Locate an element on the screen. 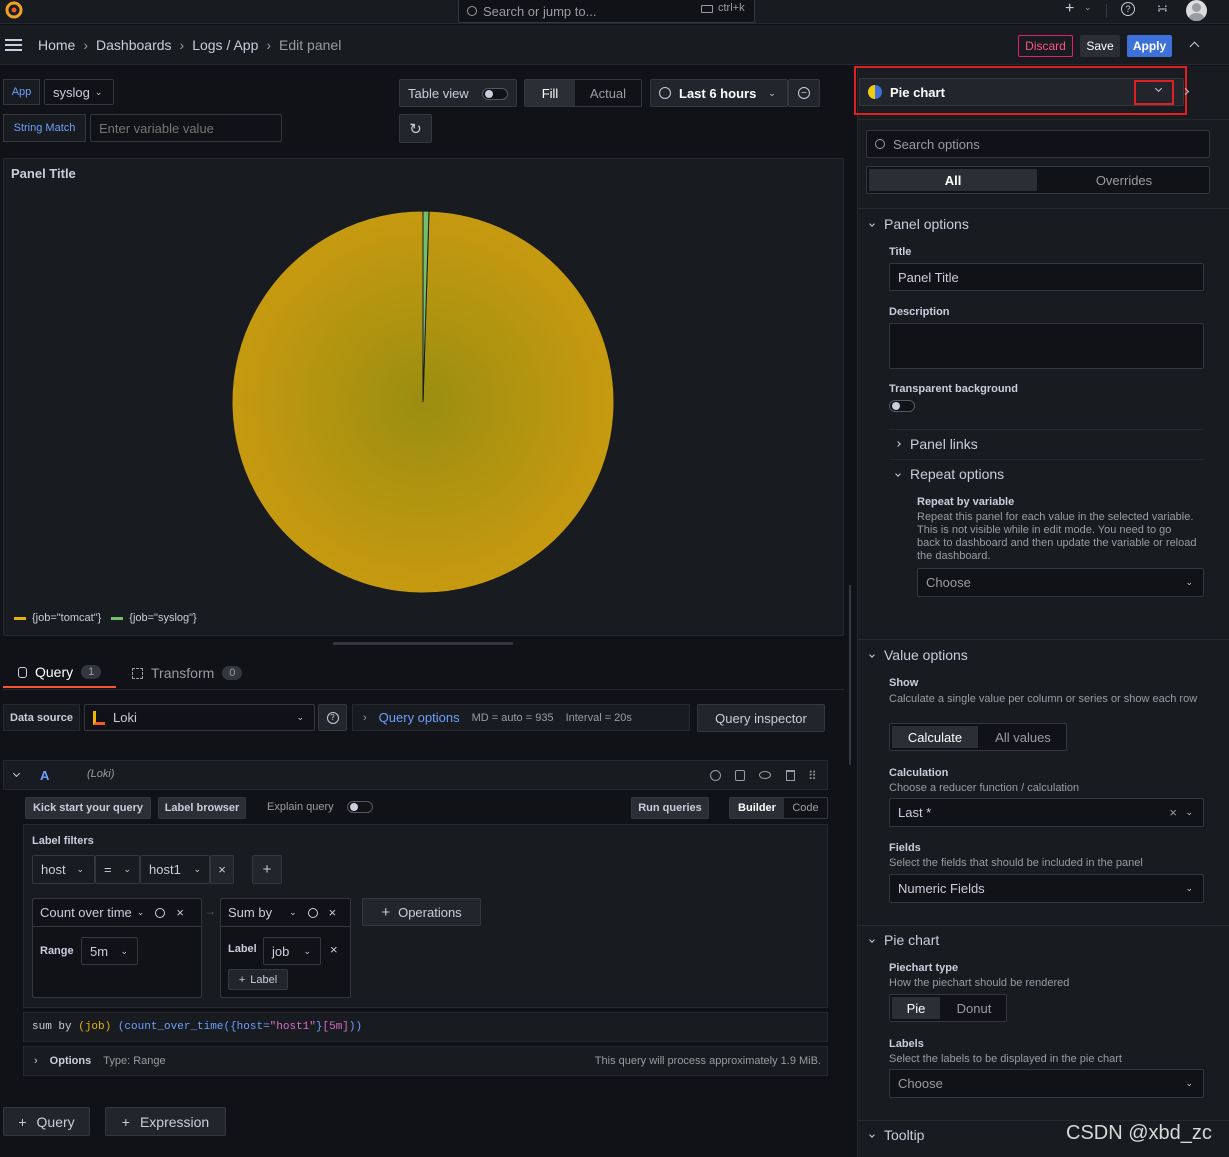  menu-icon is located at coordinates (13, 45).